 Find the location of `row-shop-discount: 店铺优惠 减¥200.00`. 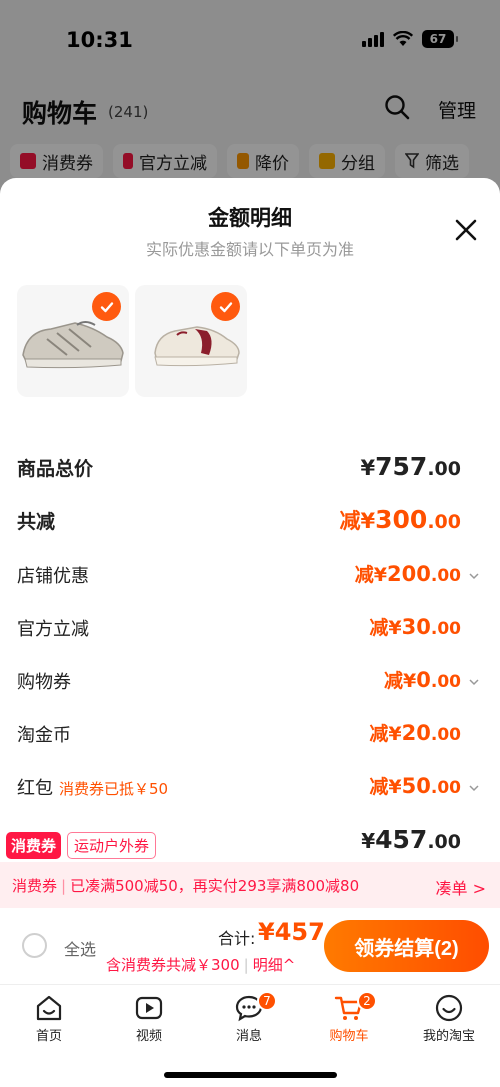

row-shop-discount: 店铺优惠 减¥200.00 is located at coordinates (250, 582).